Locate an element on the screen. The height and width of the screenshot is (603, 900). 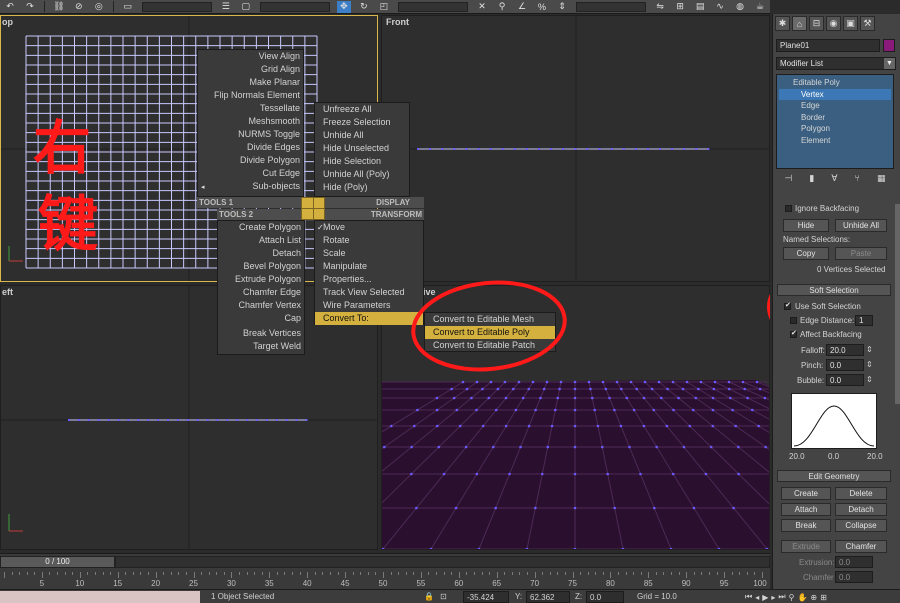
x-coordinate-field: -35.424 is located at coordinates (486, 597).